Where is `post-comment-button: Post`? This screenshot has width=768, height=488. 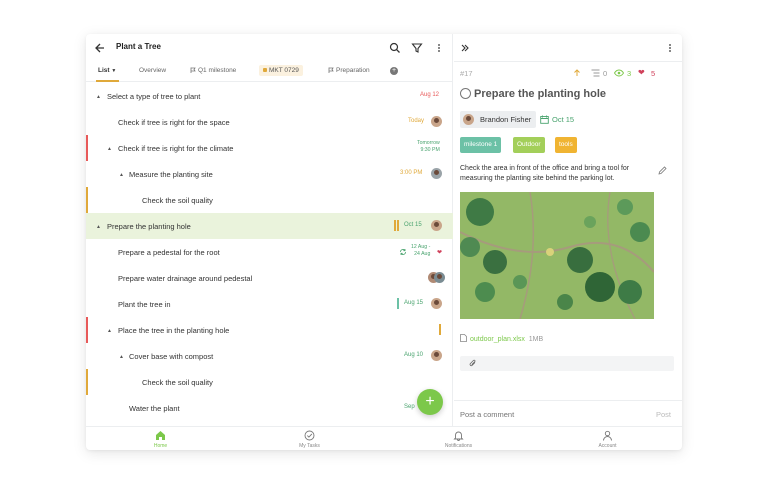
post-comment-button: Post is located at coordinates (663, 414).